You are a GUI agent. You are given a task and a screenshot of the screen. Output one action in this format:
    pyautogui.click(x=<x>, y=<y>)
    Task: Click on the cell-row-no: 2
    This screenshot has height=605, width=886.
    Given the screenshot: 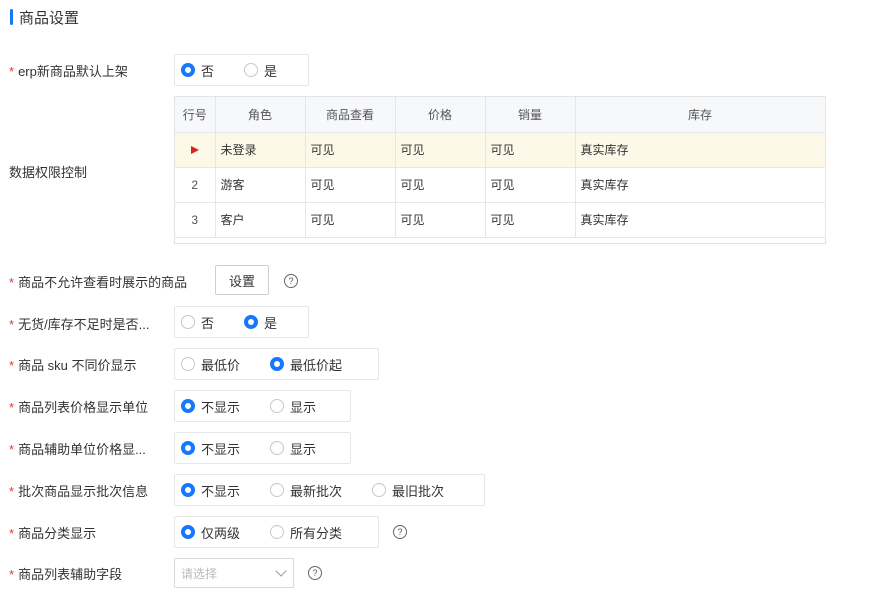 What is the action you would take?
    pyautogui.click(x=195, y=185)
    